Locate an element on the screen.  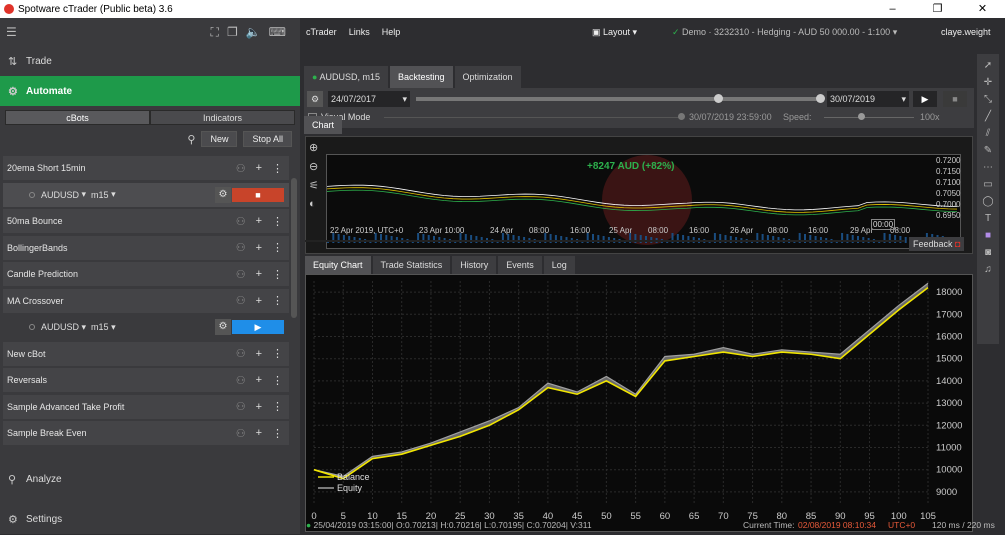
stop-all-button: Stop All is located at coordinates (267, 139).